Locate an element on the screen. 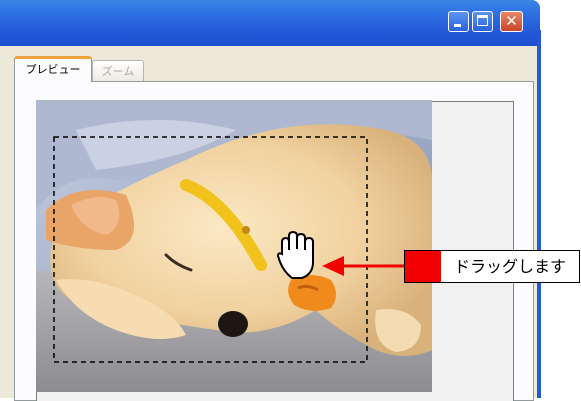 The image size is (581, 401). tab-preview: プレビュー is located at coordinates (53, 69).